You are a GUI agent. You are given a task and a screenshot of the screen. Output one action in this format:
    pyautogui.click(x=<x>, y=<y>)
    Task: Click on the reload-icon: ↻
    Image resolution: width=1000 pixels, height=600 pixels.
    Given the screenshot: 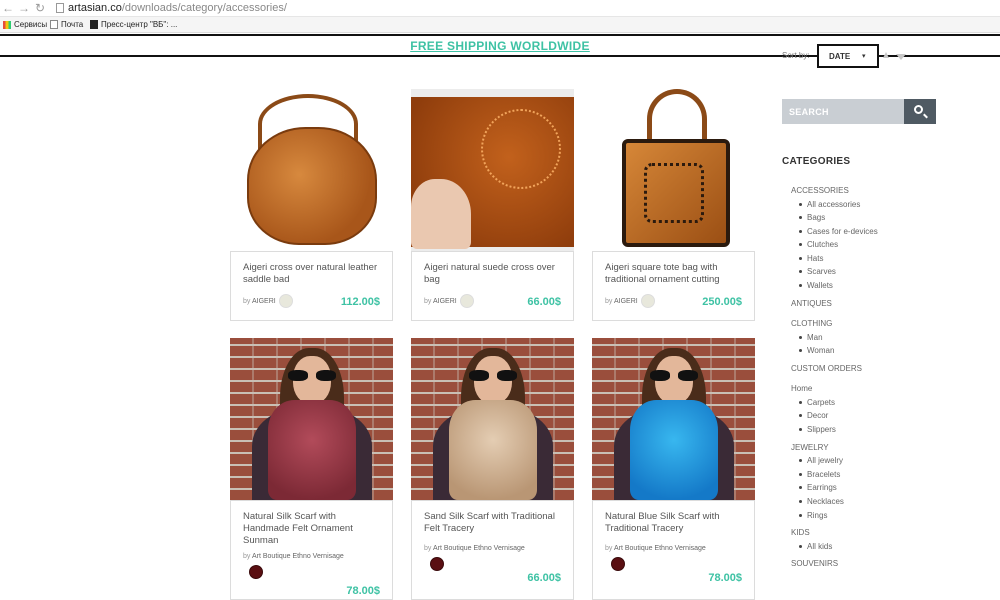 What is the action you would take?
    pyautogui.click(x=40, y=8)
    